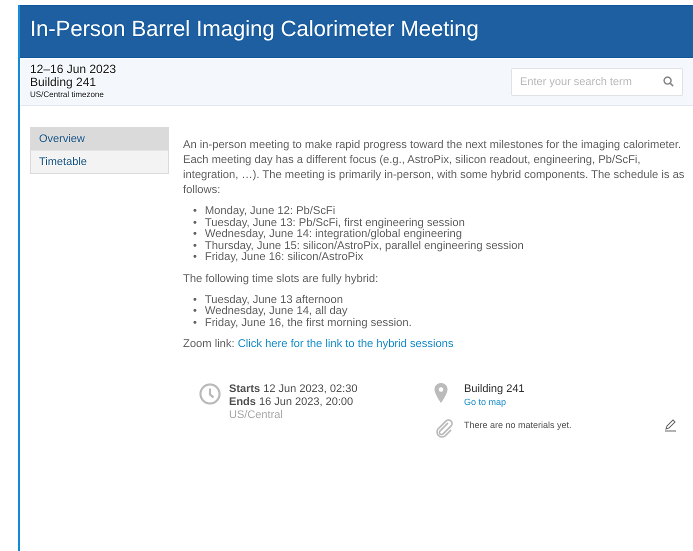 The image size is (693, 551). Describe the element at coordinates (270, 212) in the screenshot. I see `schedule-item: Monday, June 12: Pb/ScFi` at that location.